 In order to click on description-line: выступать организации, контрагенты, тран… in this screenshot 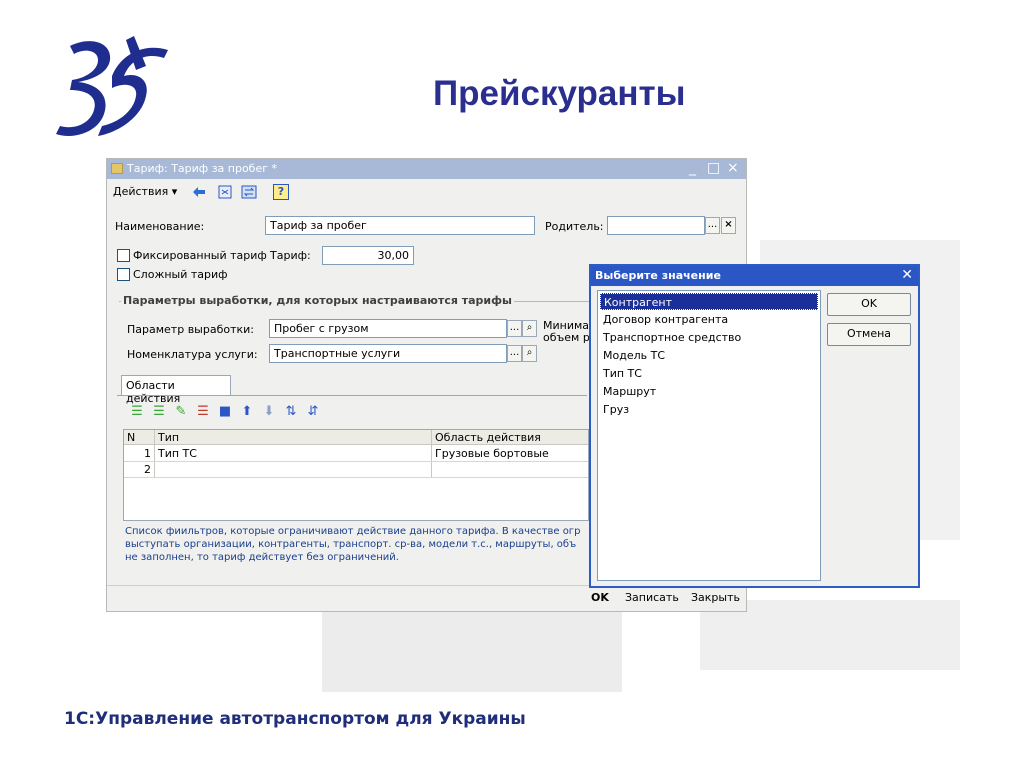, I will do `click(351, 544)`.